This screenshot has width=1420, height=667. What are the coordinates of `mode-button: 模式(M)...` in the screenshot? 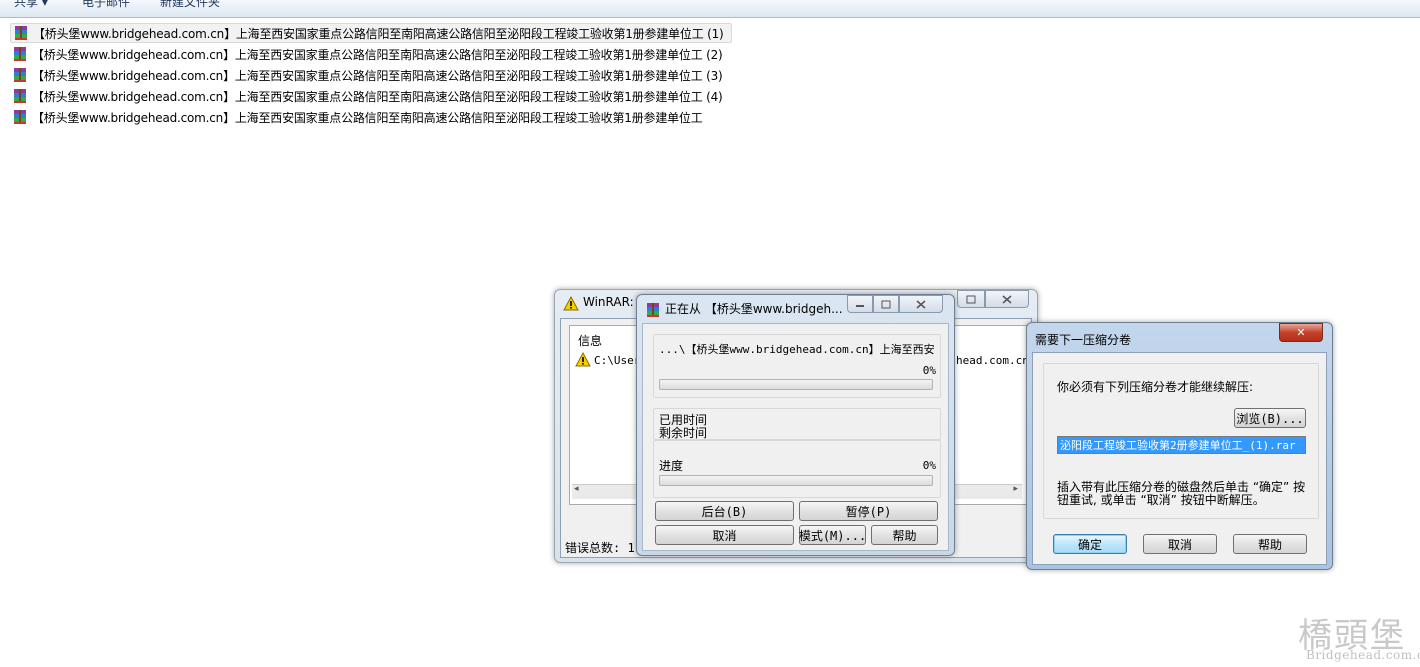 It's located at (832, 535).